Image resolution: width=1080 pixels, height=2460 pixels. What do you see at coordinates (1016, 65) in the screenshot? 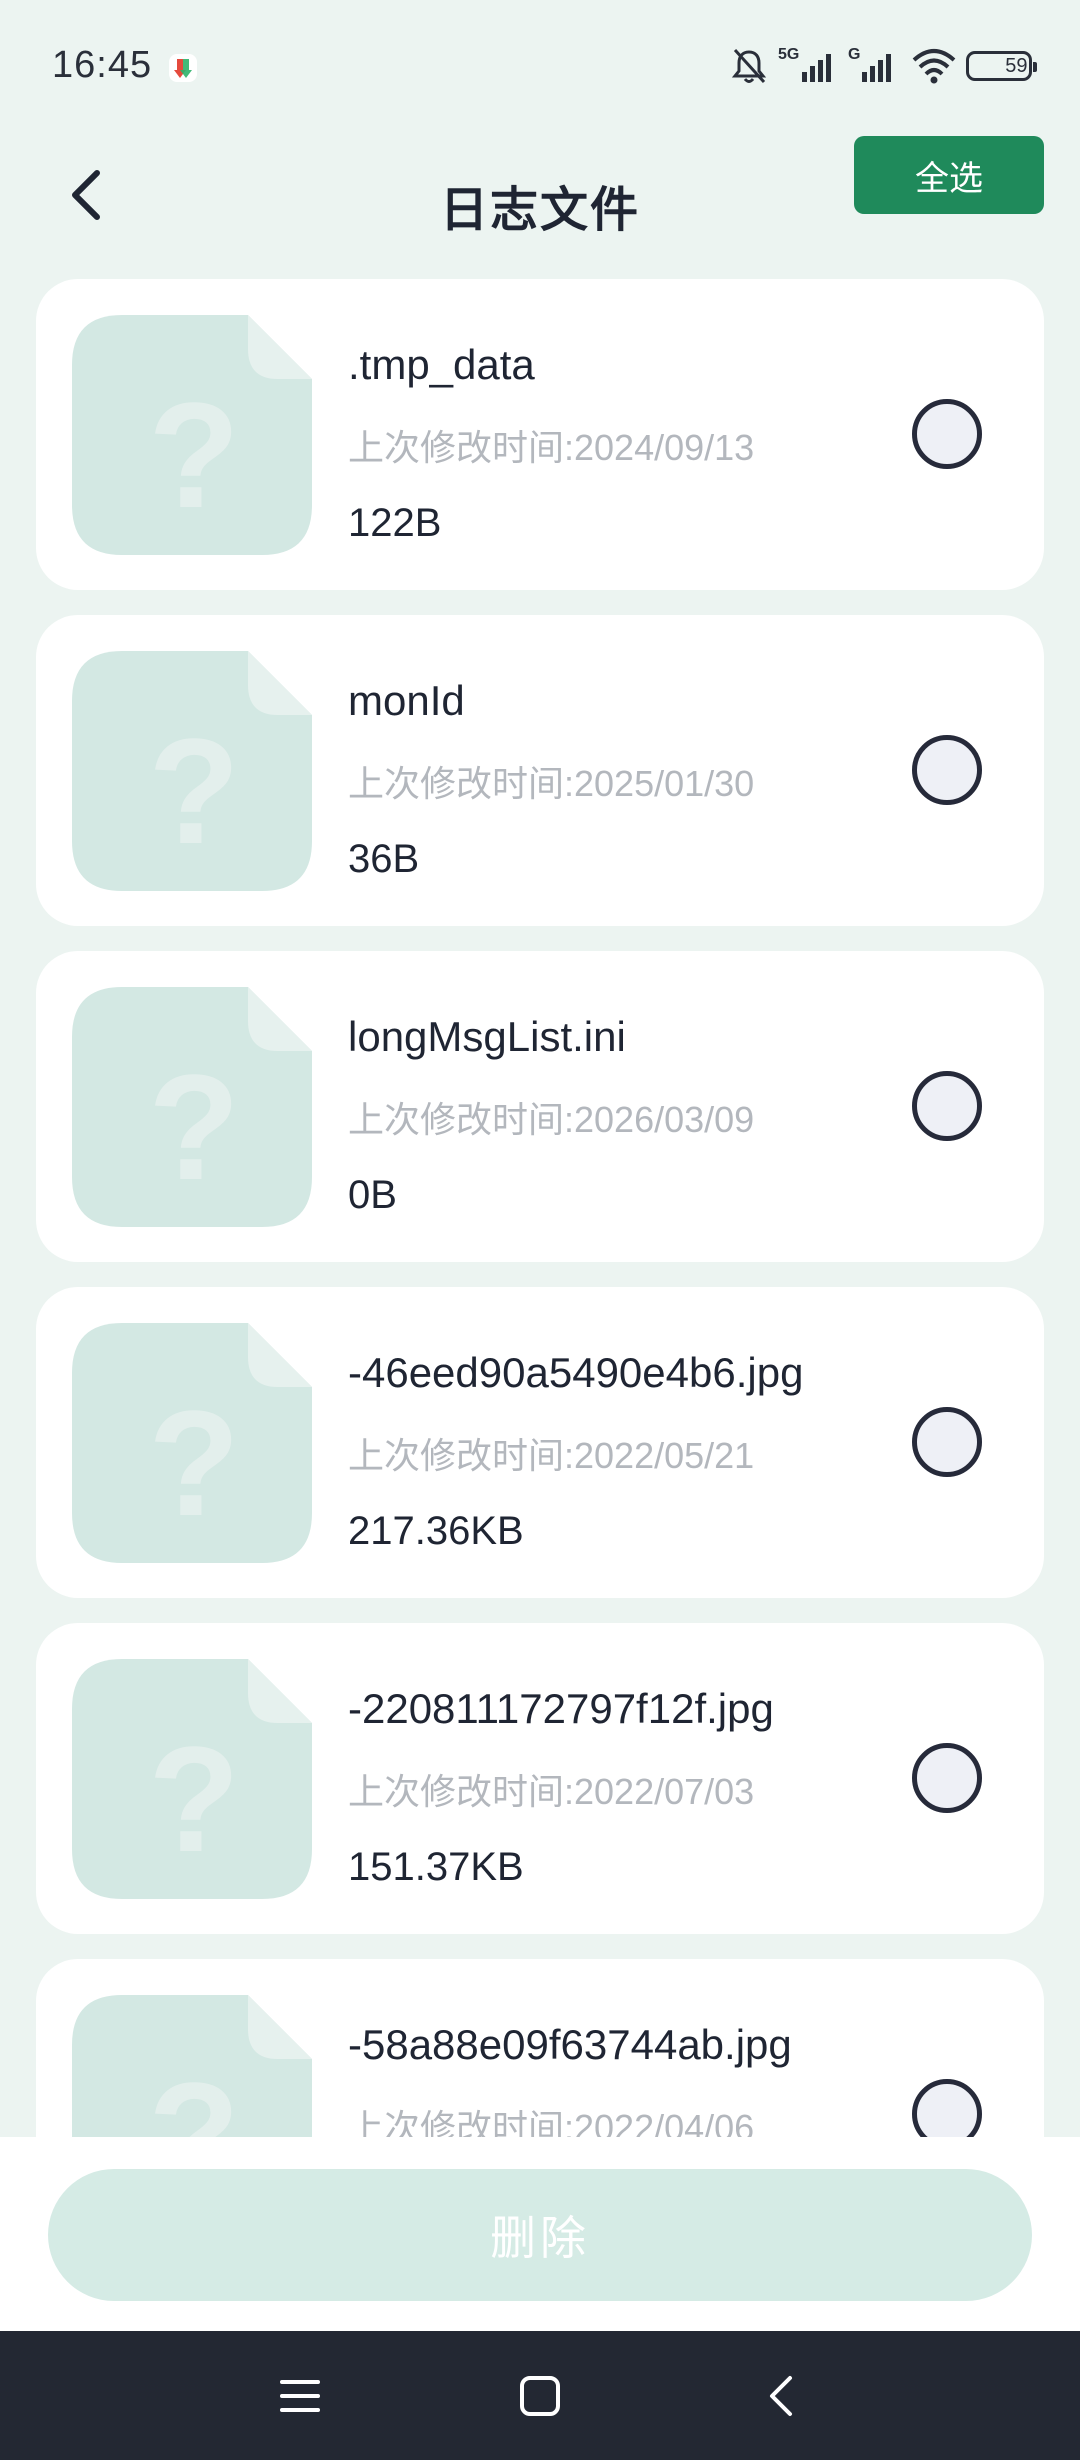
I see `battery-level: 59` at bounding box center [1016, 65].